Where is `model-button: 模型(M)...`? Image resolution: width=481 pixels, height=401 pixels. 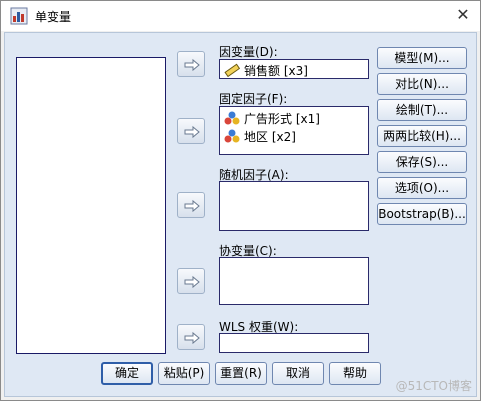 model-button: 模型(M)... is located at coordinates (422, 58).